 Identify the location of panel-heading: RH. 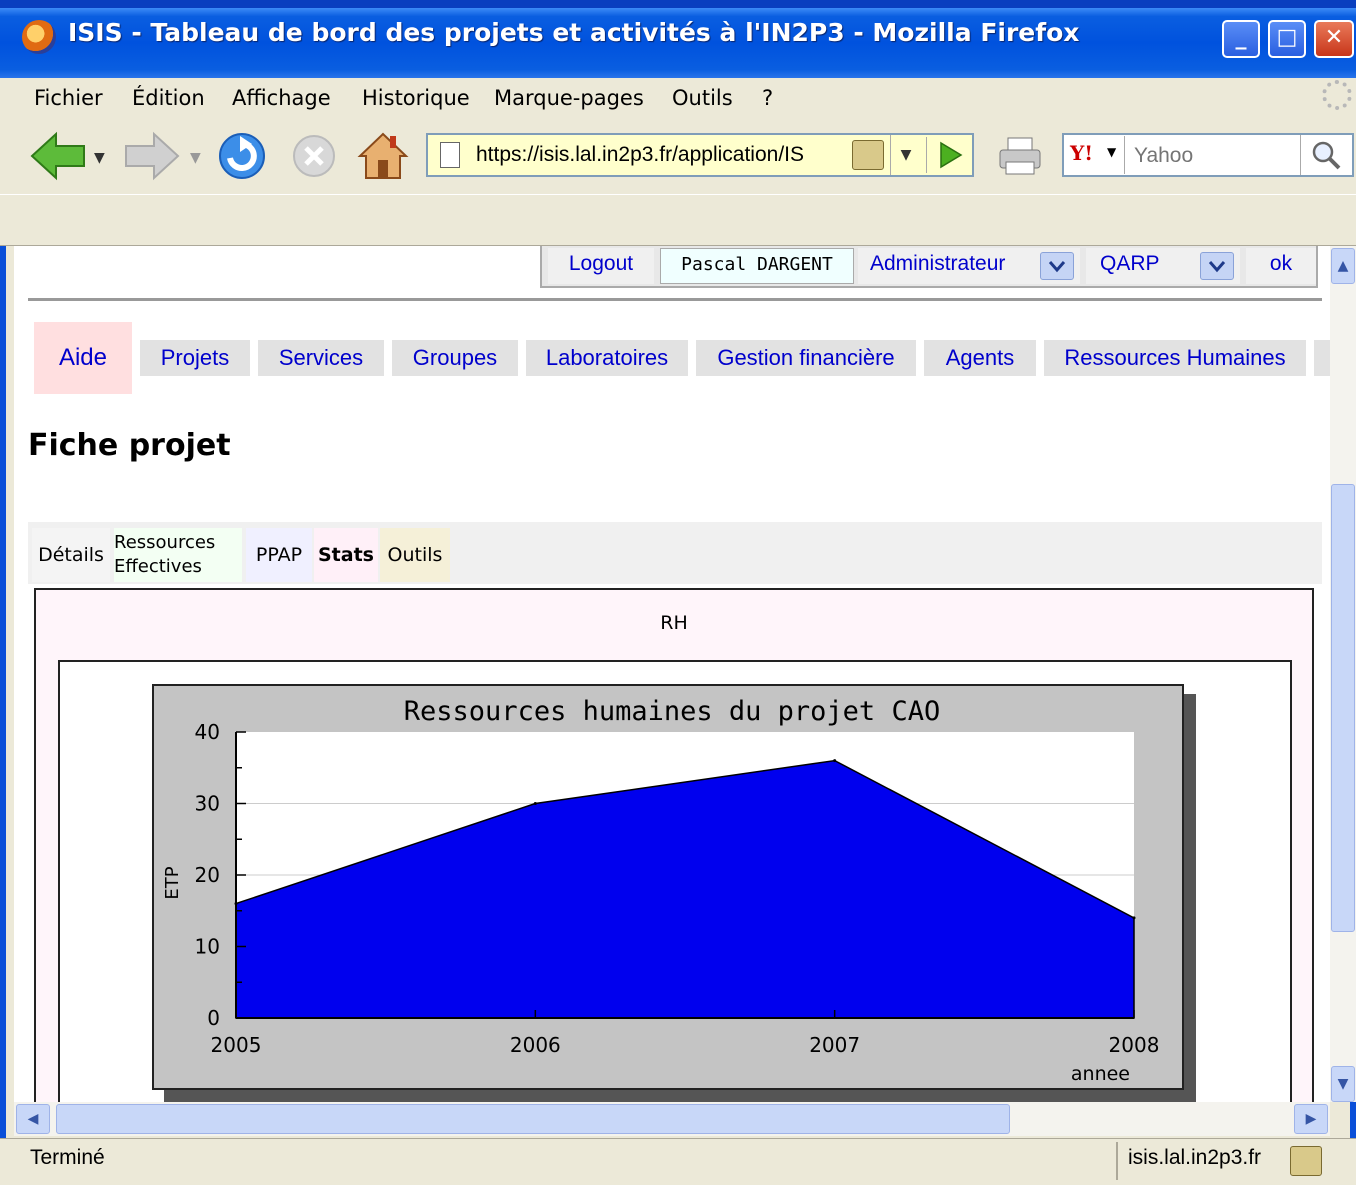
(674, 623).